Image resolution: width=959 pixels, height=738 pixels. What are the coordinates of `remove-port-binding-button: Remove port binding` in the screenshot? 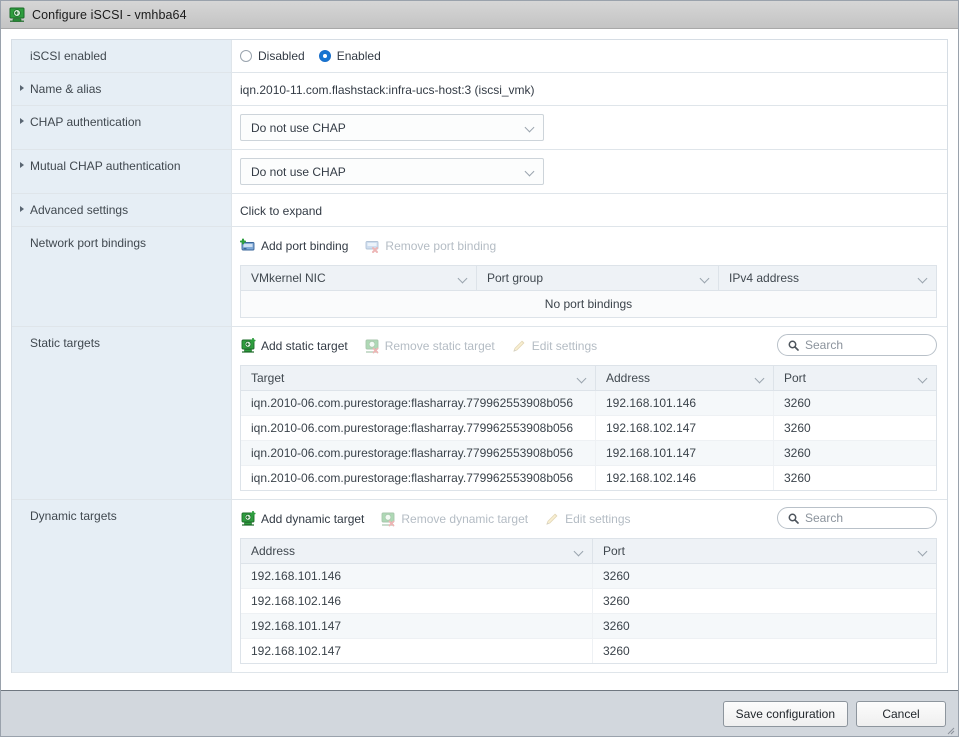 It's located at (430, 246).